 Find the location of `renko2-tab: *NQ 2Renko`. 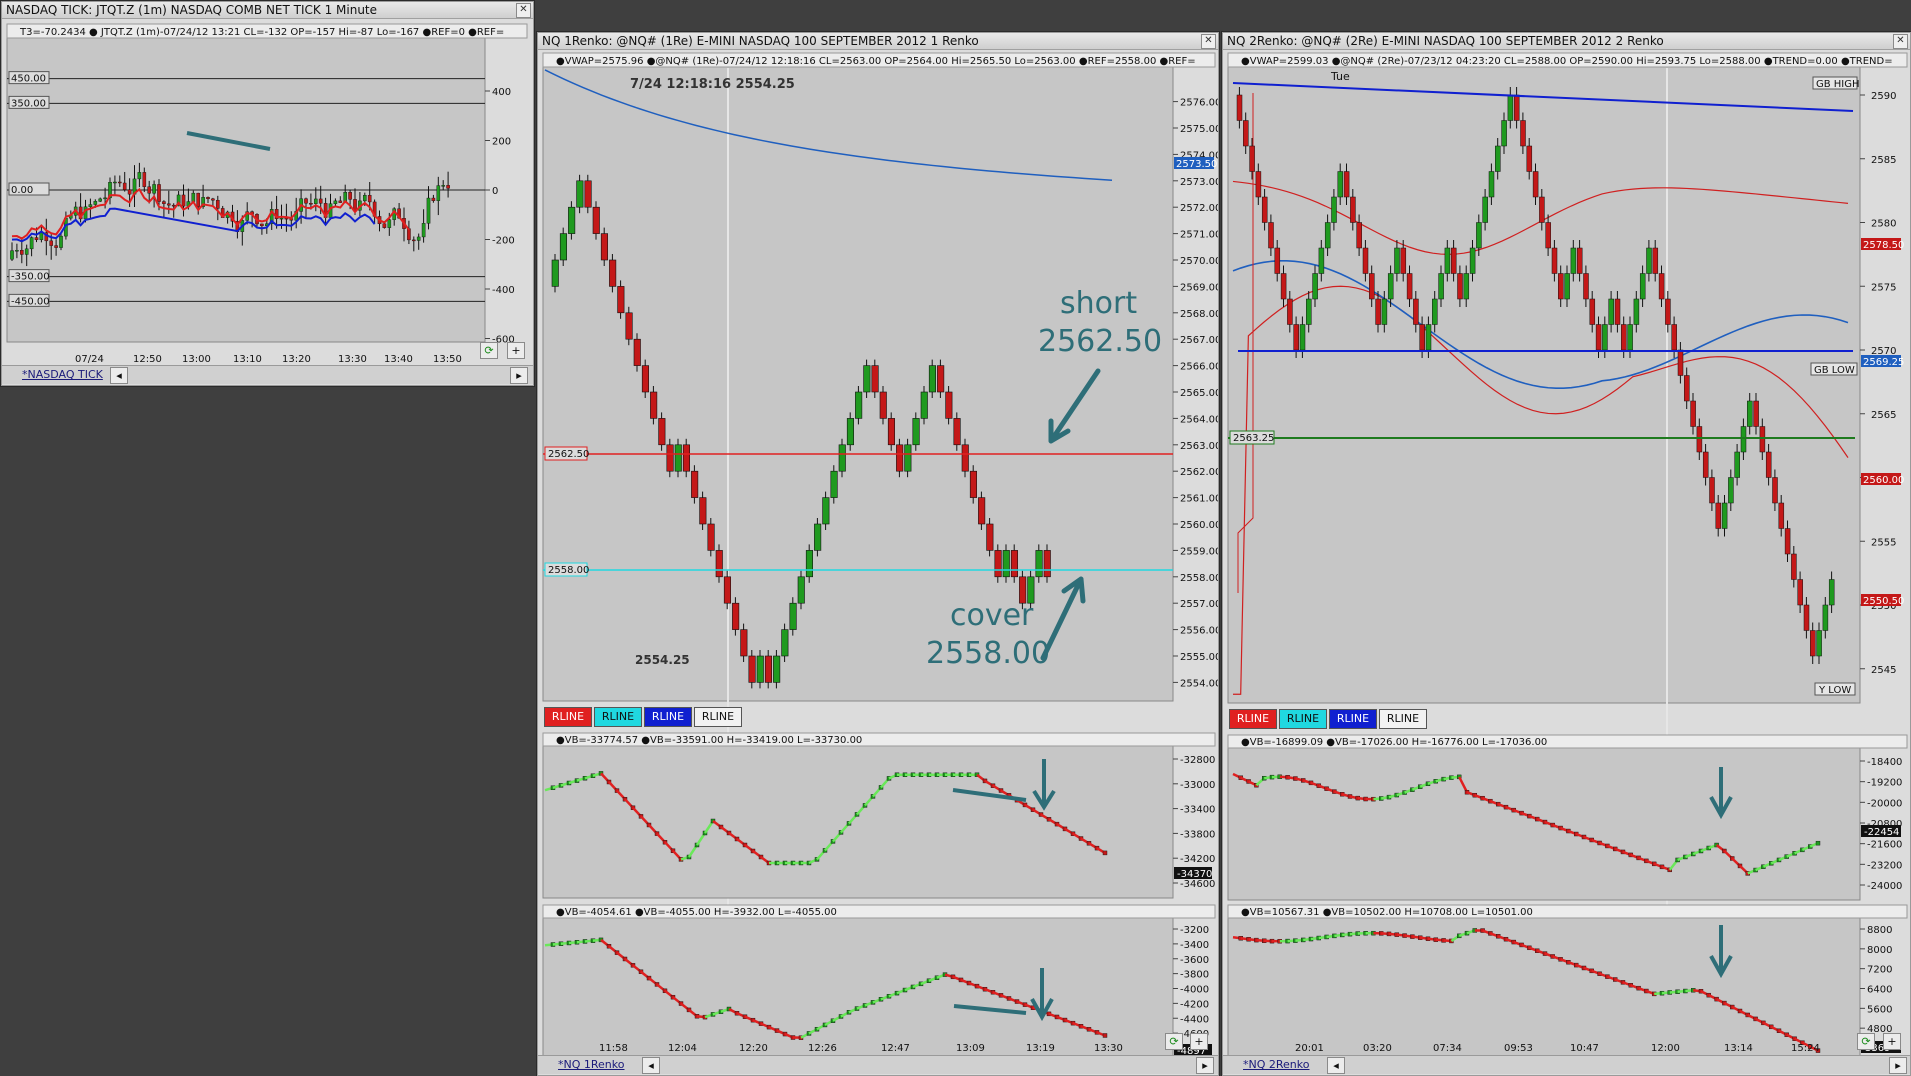

renko2-tab: *NQ 2Renko is located at coordinates (1276, 1065).